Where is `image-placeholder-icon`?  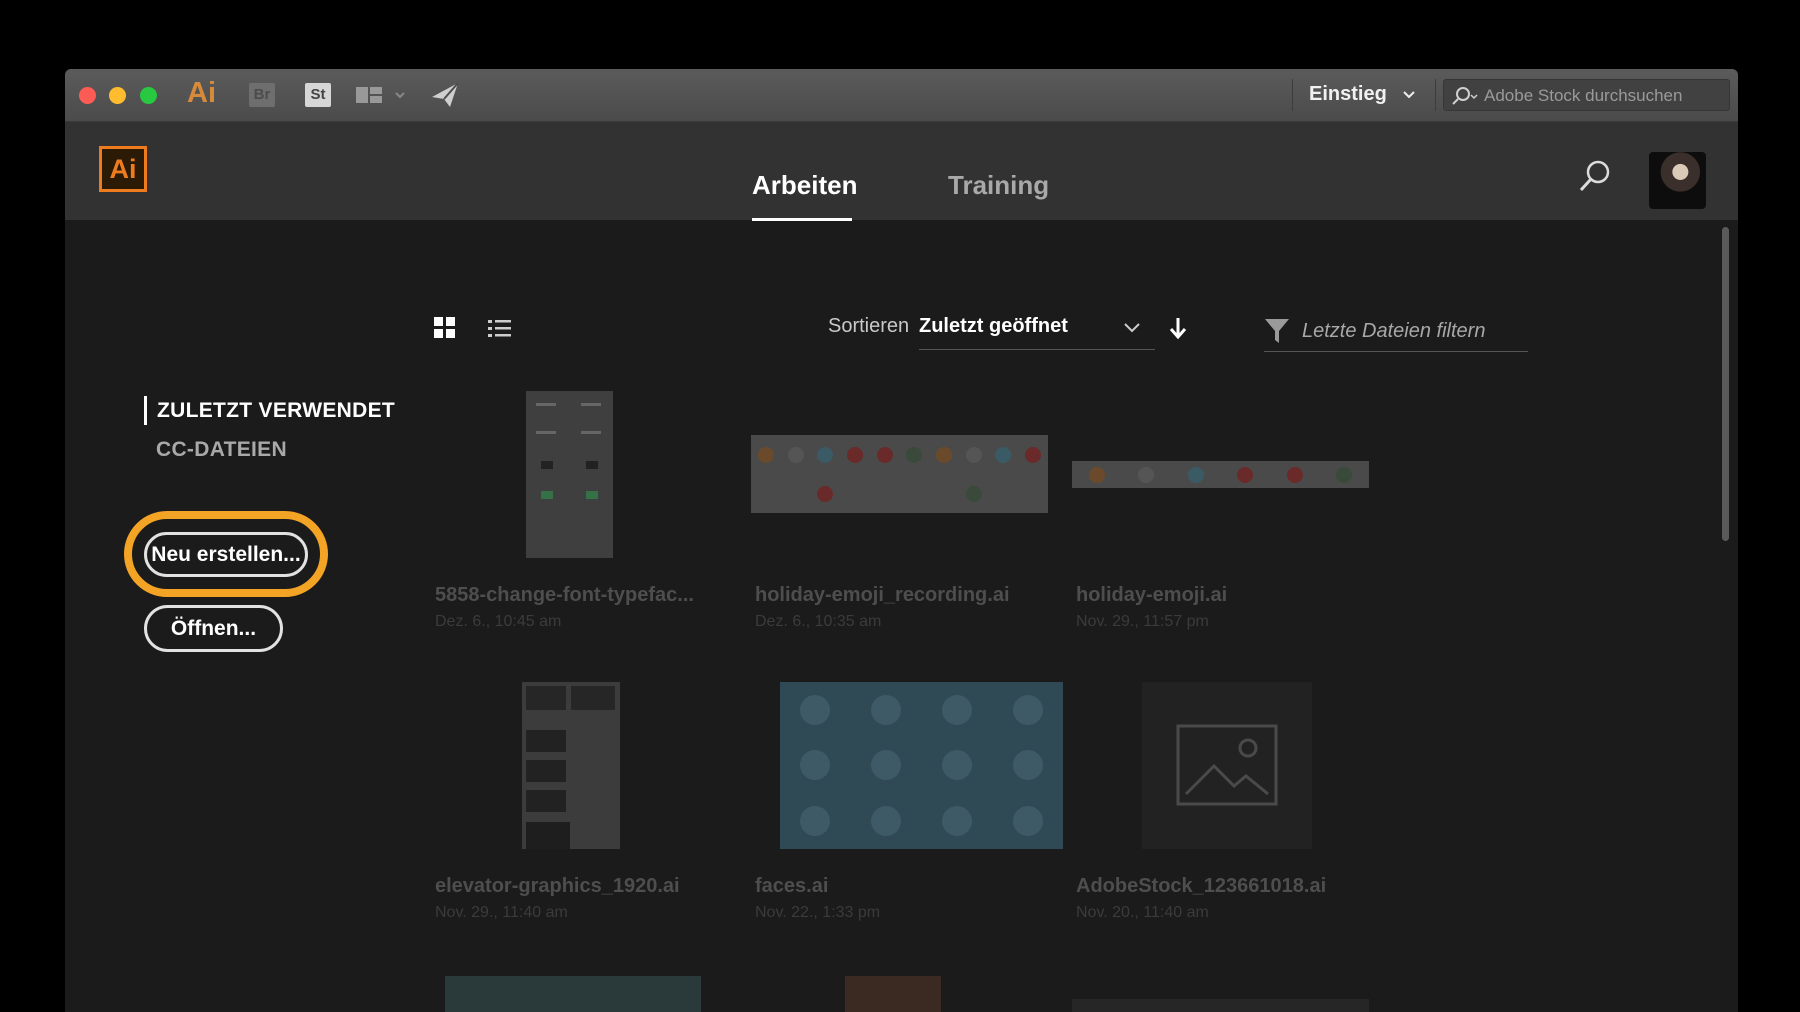 image-placeholder-icon is located at coordinates (1227, 765).